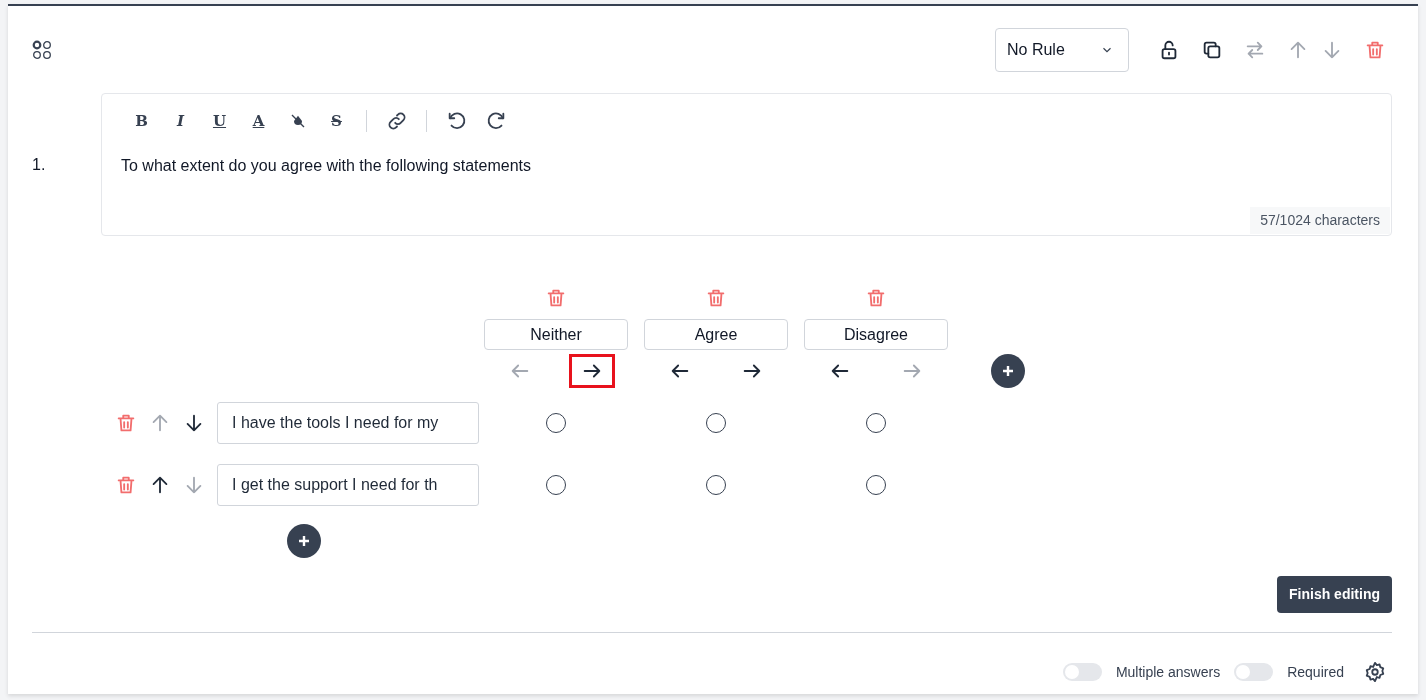 This screenshot has width=1426, height=700. Describe the element at coordinates (348, 423) in the screenshot. I see `row-label-field: I have the tools I need for my` at that location.